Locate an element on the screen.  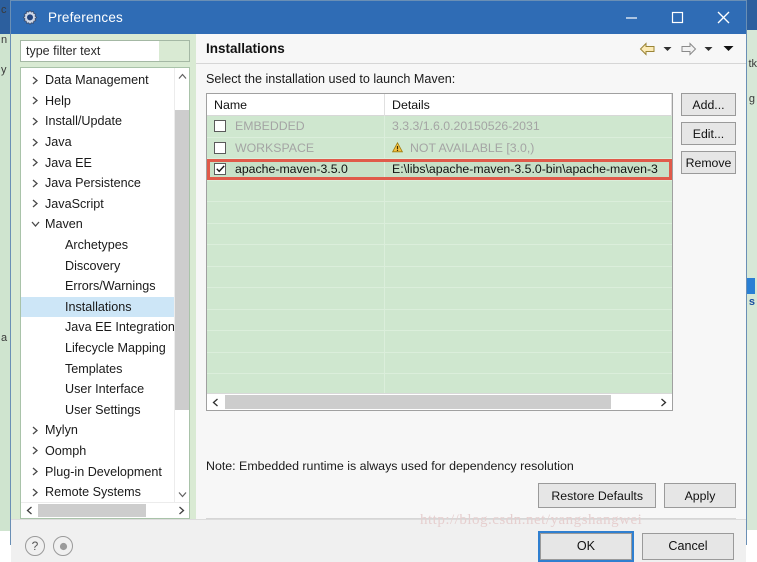
remove-button: Remove is located at coordinates (708, 162).